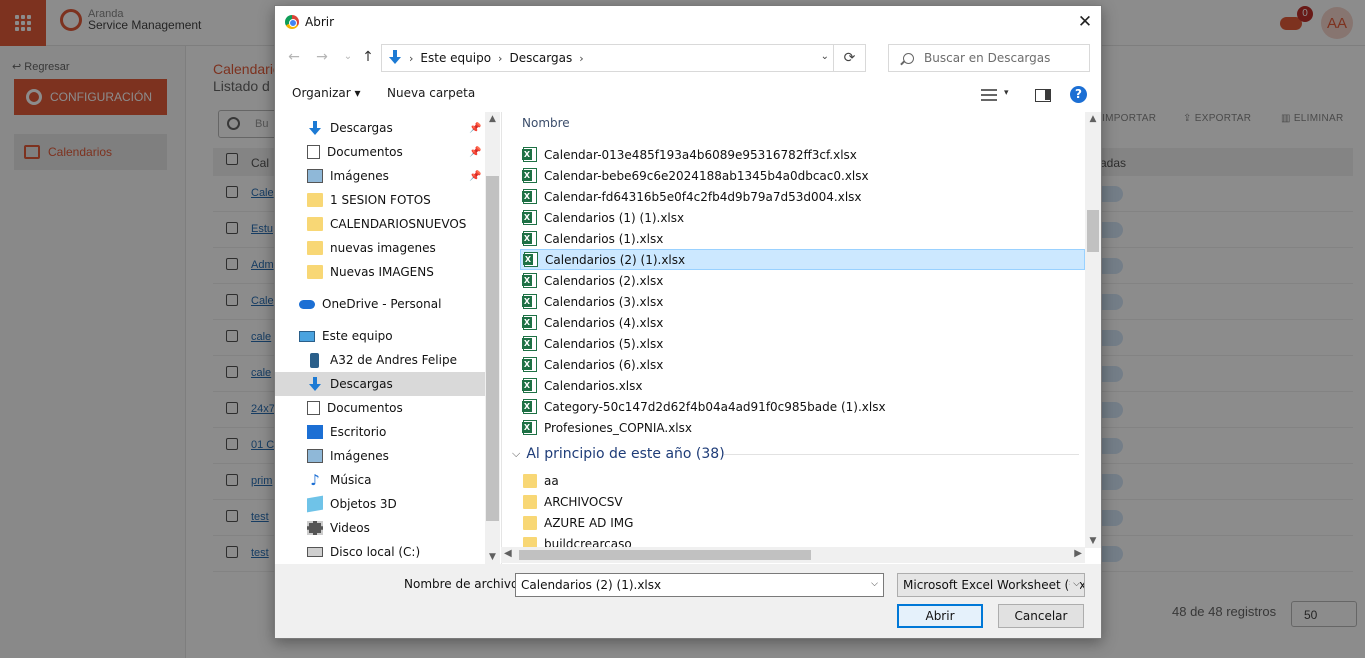 The width and height of the screenshot is (1365, 658). Describe the element at coordinates (802, 259) in the screenshot. I see `file-item: Calendarios (2) (1).xlsx` at that location.